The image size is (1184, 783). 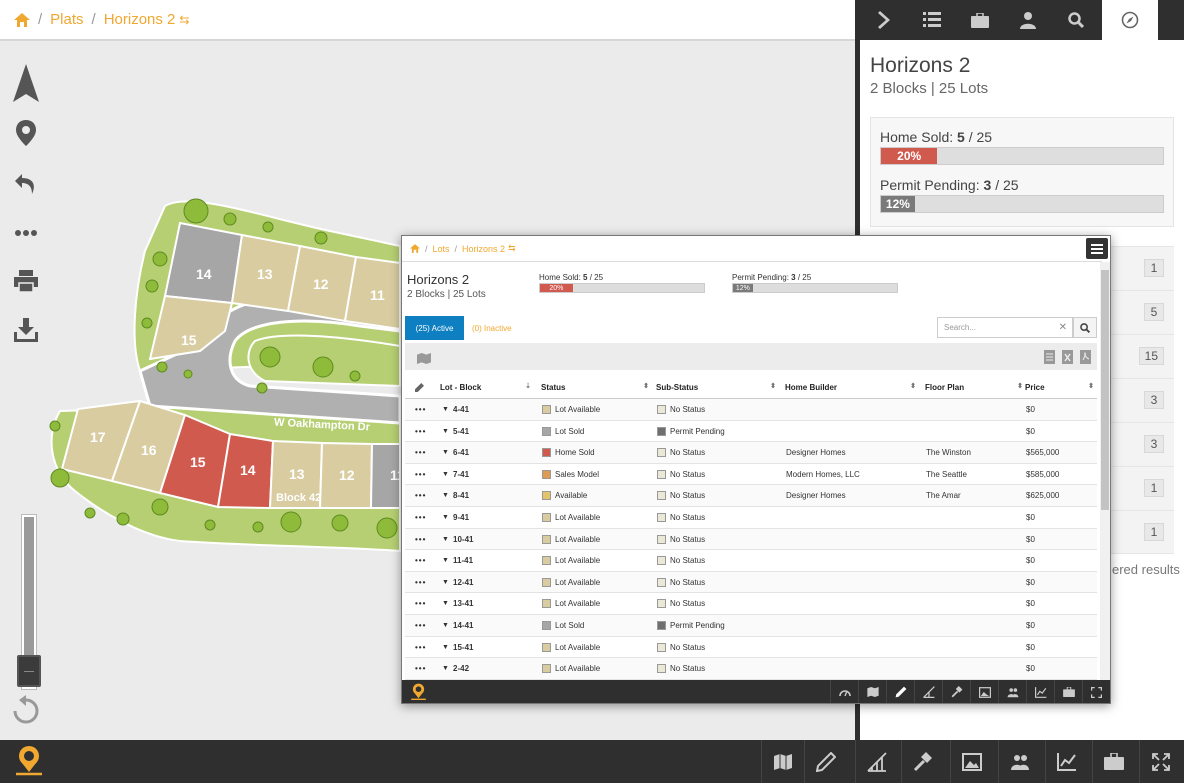 I want to click on lot-block-cell: 8-41, so click(x=461, y=495).